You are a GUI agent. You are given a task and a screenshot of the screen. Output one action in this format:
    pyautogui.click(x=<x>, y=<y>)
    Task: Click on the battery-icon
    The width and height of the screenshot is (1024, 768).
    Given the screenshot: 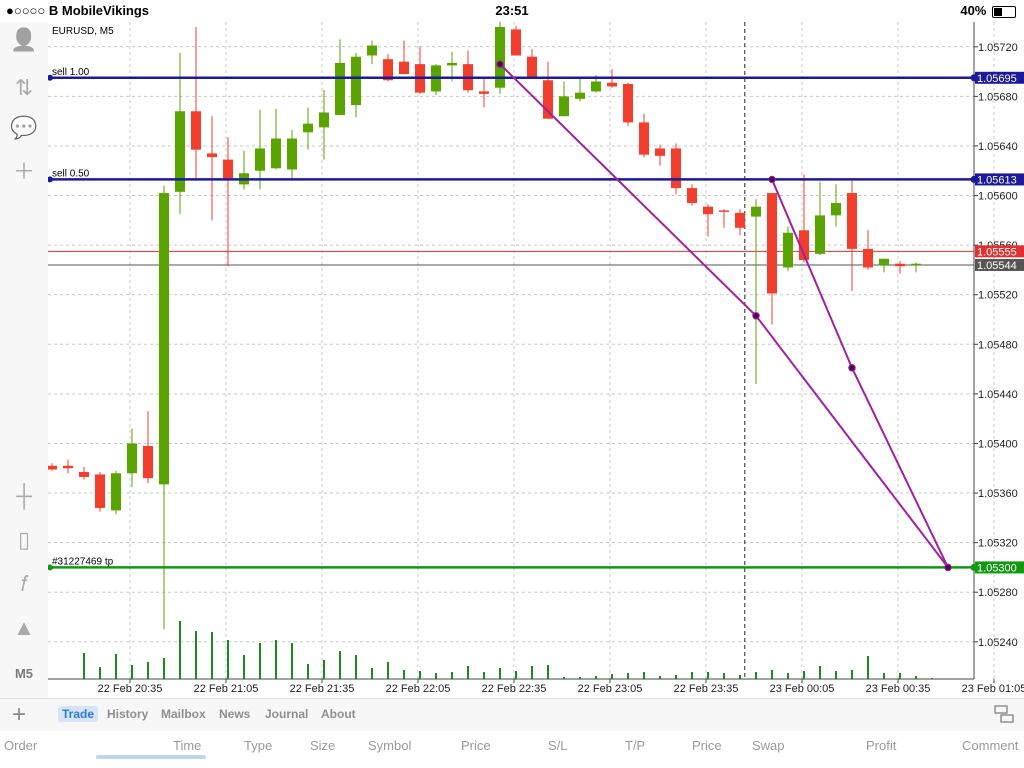 What is the action you would take?
    pyautogui.click(x=1004, y=11)
    